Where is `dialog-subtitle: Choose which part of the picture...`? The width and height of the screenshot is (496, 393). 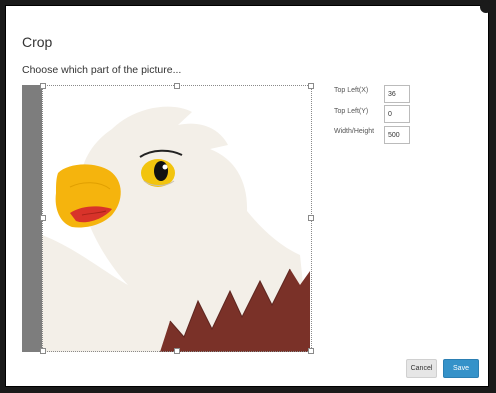
dialog-subtitle: Choose which part of the picture... is located at coordinates (102, 70).